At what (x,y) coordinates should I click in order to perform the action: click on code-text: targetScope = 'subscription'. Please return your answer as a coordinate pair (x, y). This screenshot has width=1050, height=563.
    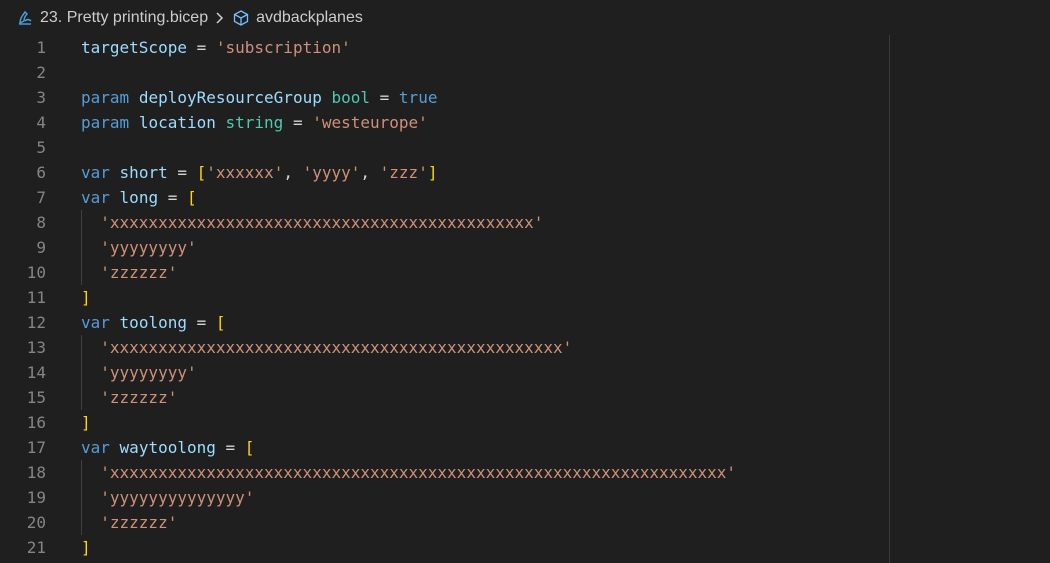
    Looking at the image, I should click on (216, 47).